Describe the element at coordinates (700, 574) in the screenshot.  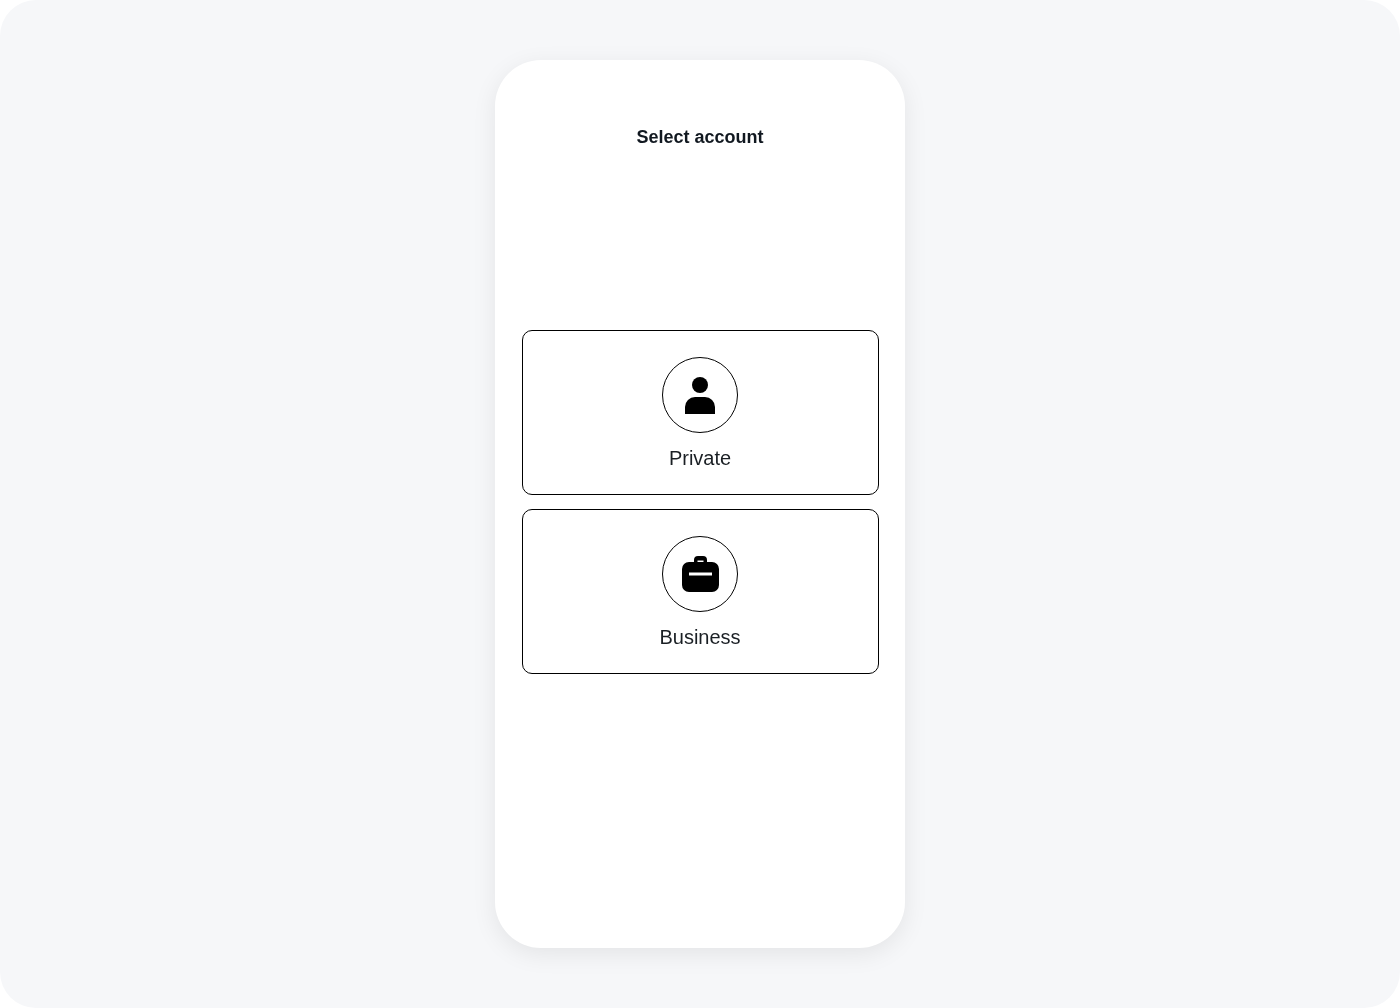
I see `briefcase-icon` at that location.